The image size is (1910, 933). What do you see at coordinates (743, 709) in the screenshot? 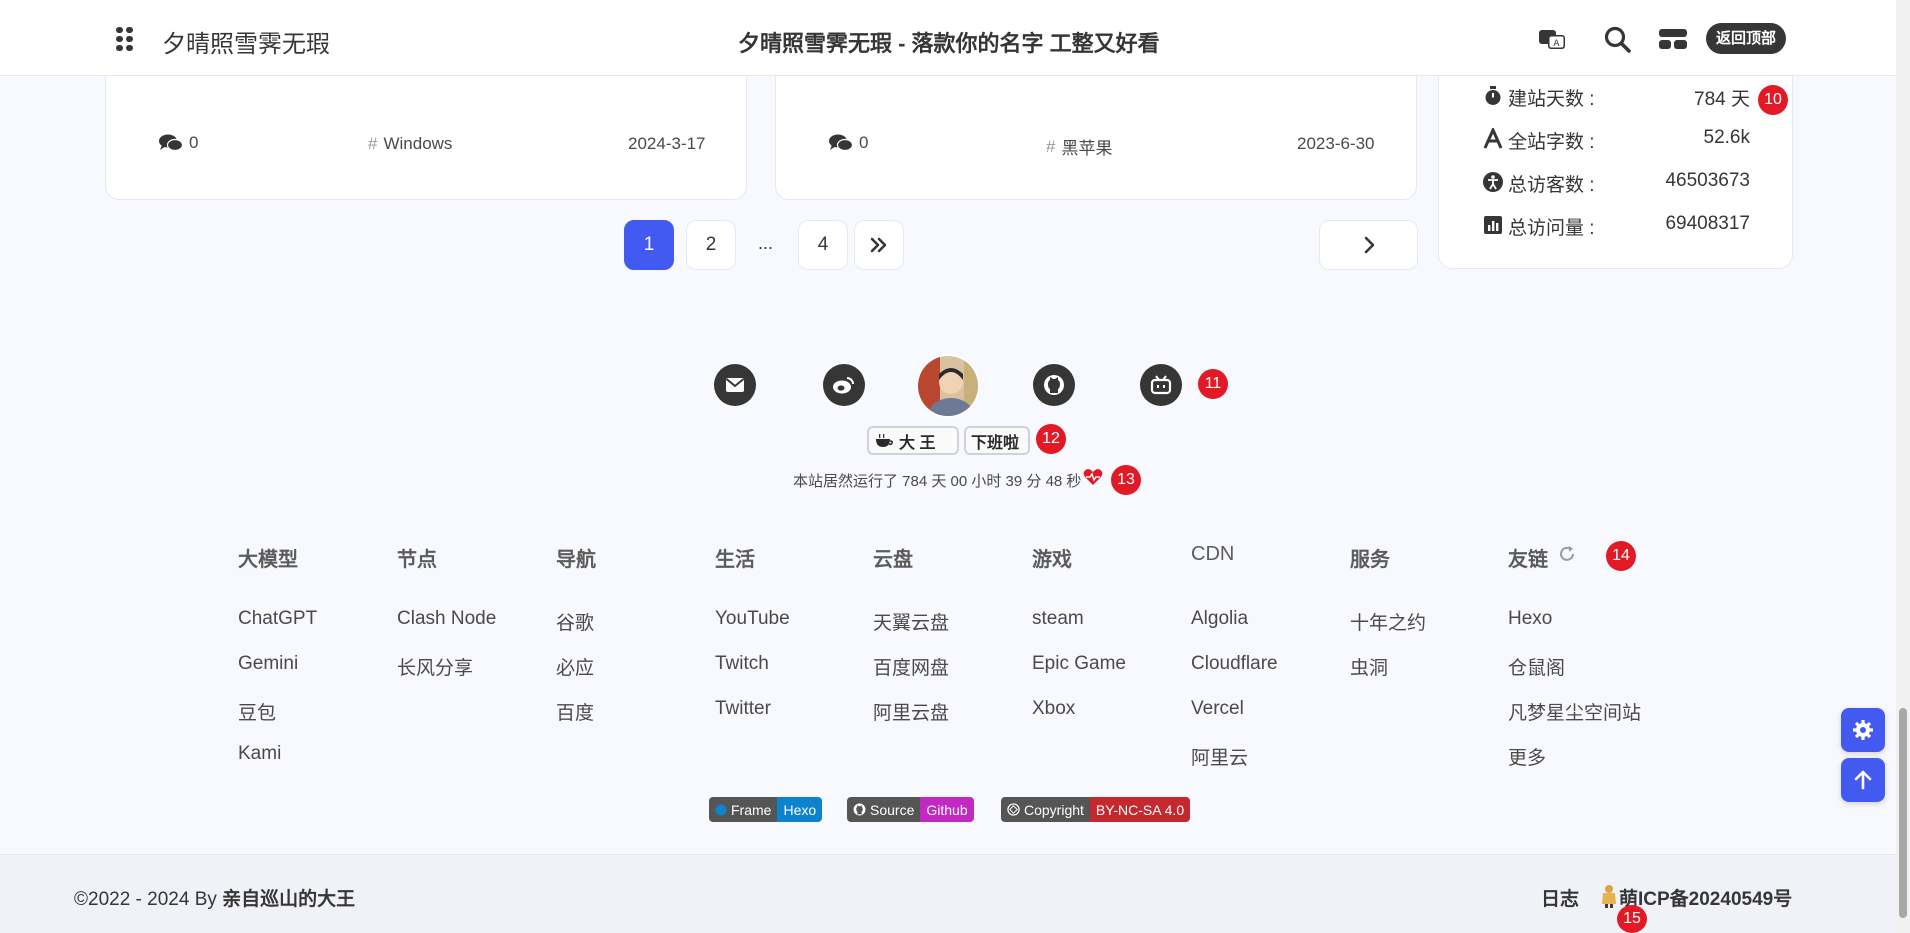
I see `footer-link: Twitter` at bounding box center [743, 709].